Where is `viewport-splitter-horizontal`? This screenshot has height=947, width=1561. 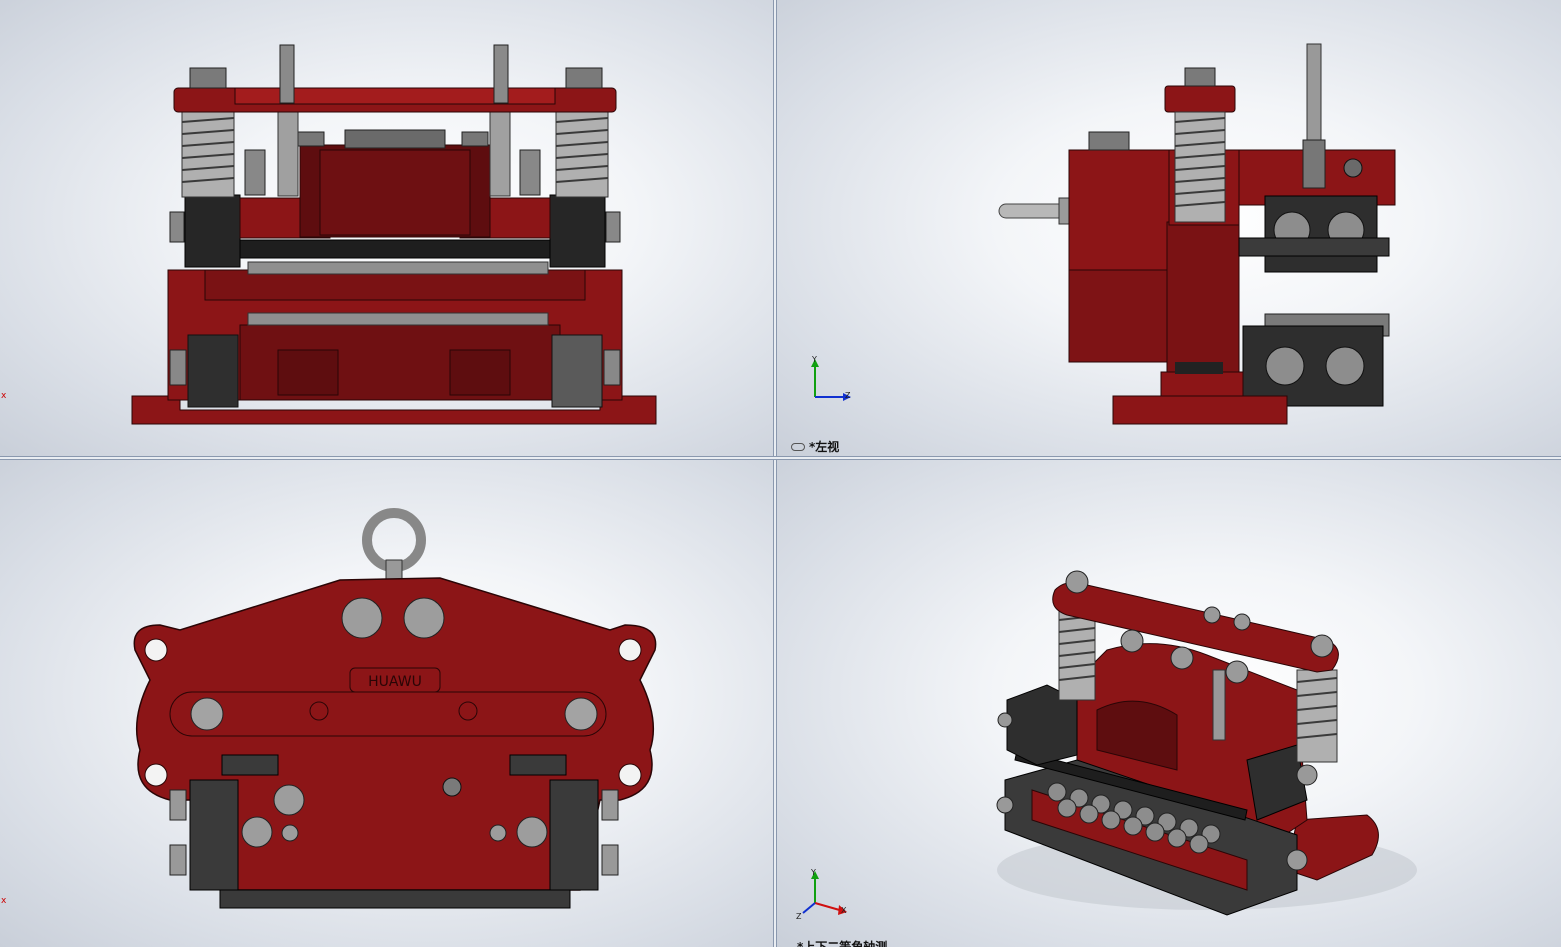 viewport-splitter-horizontal is located at coordinates (780, 458).